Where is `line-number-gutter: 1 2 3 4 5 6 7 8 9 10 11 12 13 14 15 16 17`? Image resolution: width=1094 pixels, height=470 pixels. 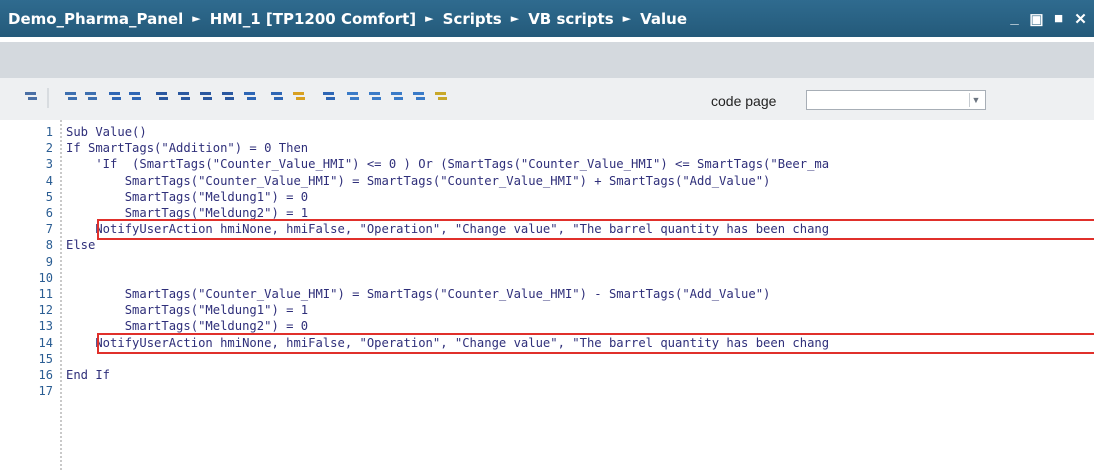 line-number-gutter: 1 2 3 4 5 6 7 8 9 10 11 12 13 14 15 16 17 is located at coordinates (30, 295).